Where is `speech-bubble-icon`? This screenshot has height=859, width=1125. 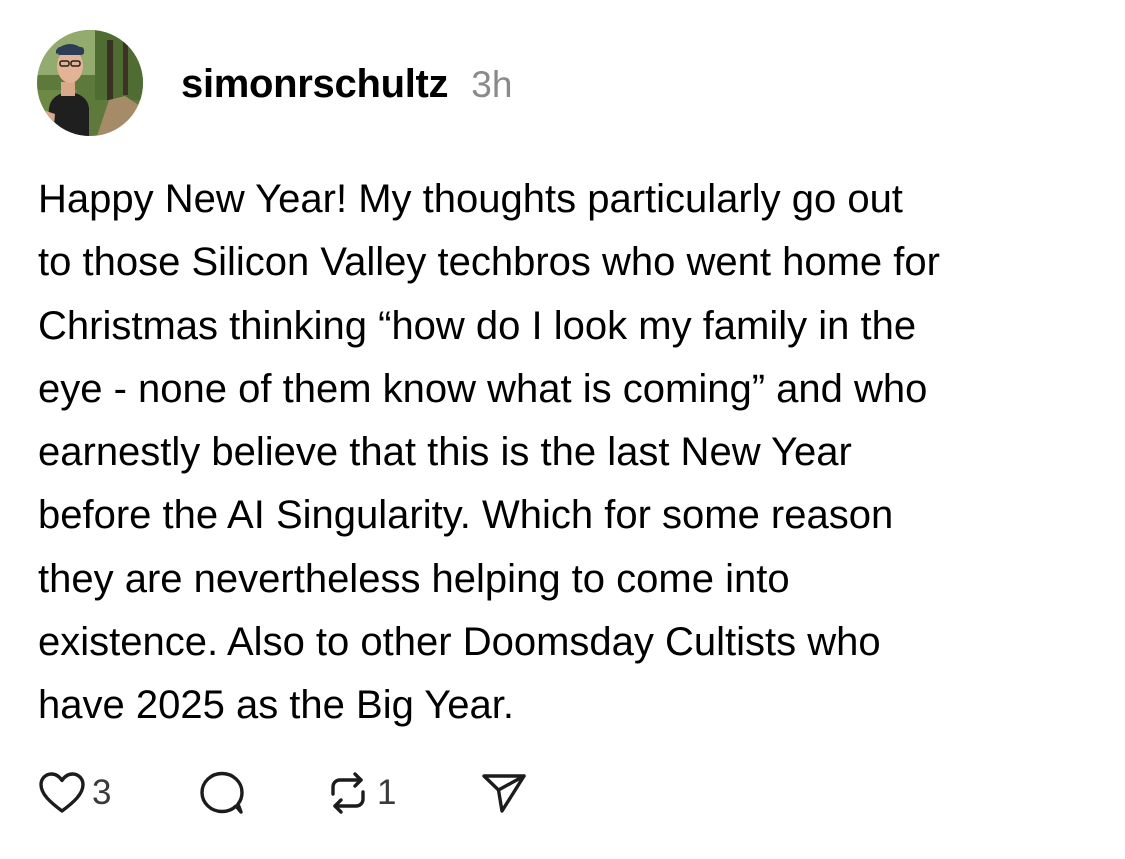
speech-bubble-icon is located at coordinates (222, 792).